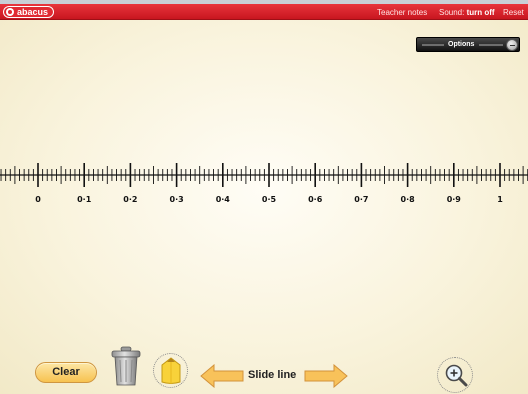 The image size is (528, 394). I want to click on tick-label: 0·5, so click(269, 199).